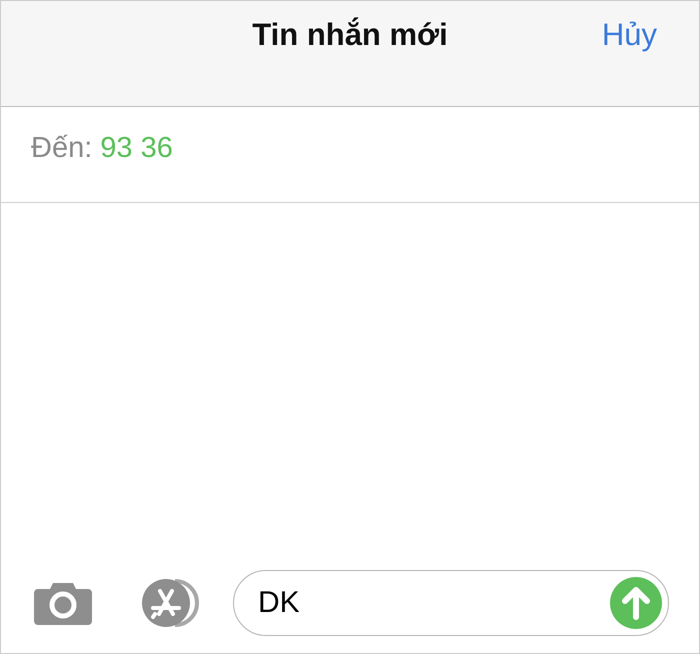 The width and height of the screenshot is (700, 654). I want to click on message-field: DK, so click(451, 603).